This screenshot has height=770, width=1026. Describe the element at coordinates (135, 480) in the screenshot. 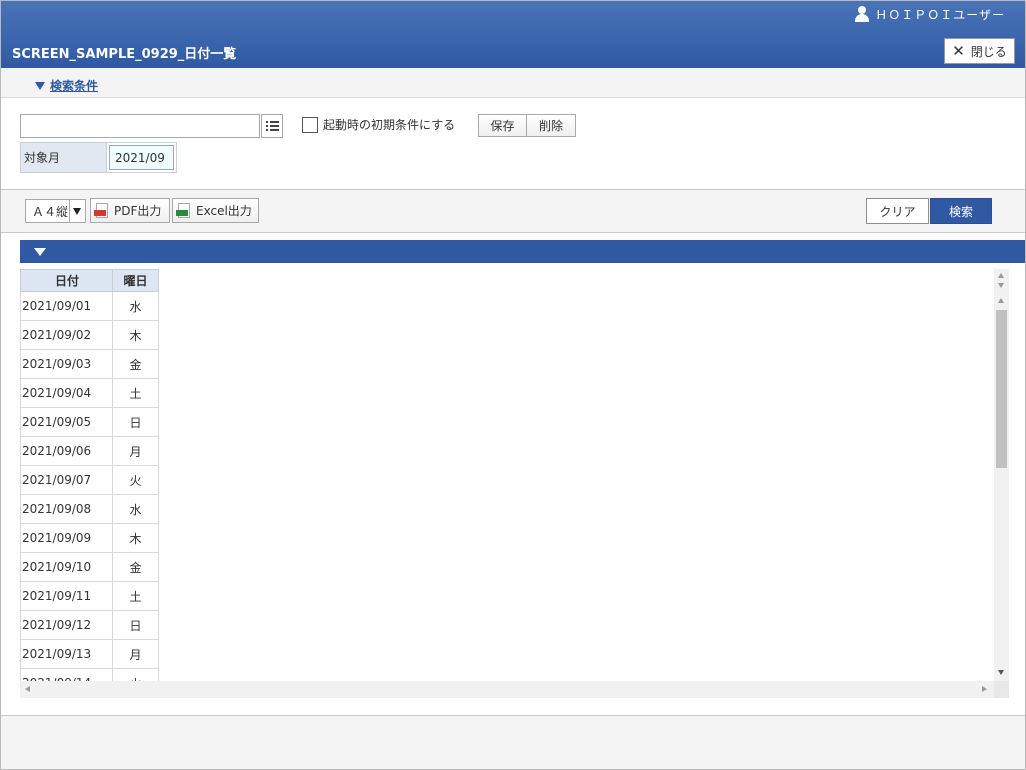

I see `weekday-cell: 火` at that location.